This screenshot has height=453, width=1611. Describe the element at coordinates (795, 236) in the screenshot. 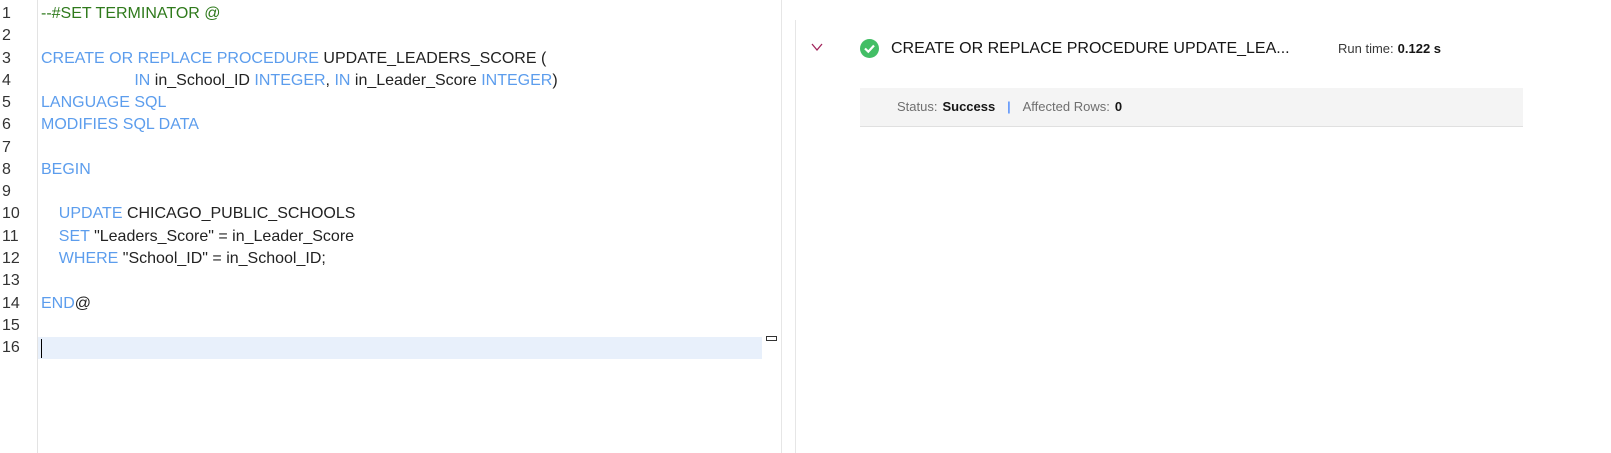

I see `panel-divider` at that location.